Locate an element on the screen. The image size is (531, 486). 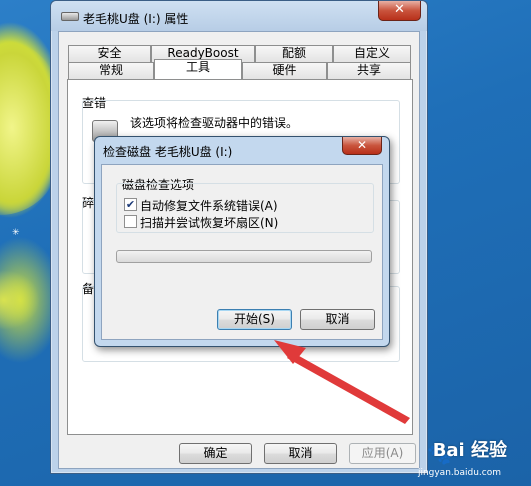
usb-drive-icon is located at coordinates (70, 16).